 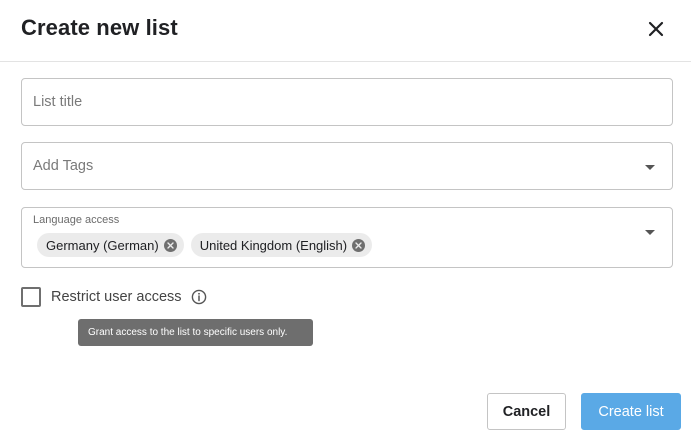 I want to click on close-icon, so click(x=656, y=29).